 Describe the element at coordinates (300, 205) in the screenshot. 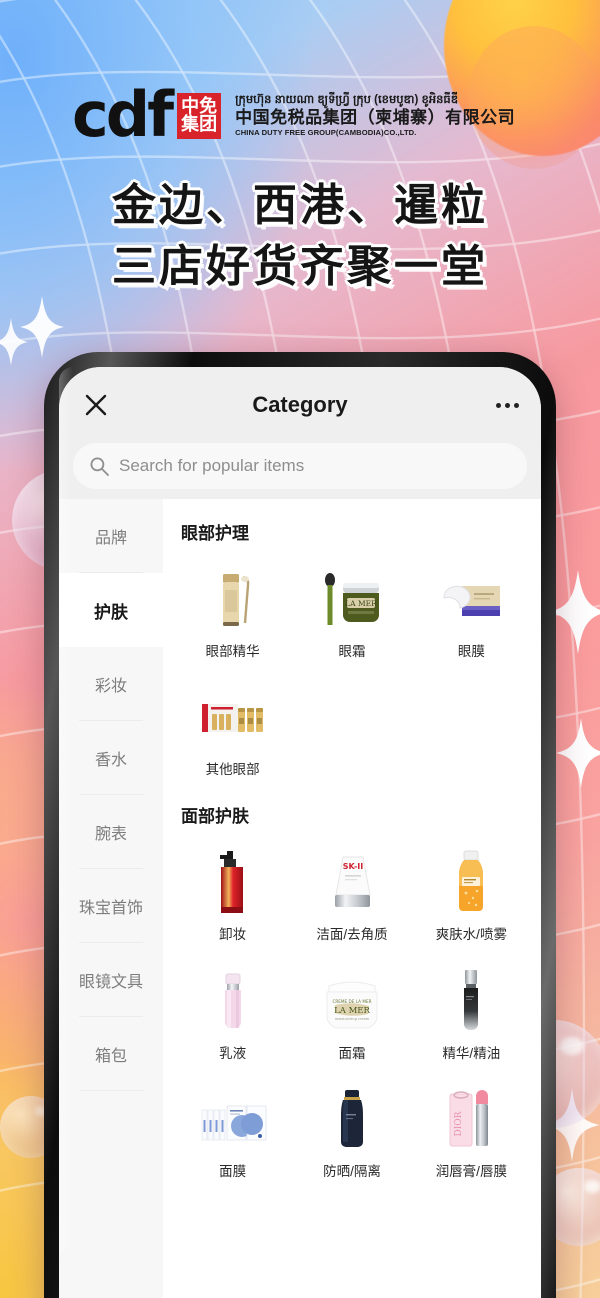

I see `headline-line-1: 金边、西港、暹粒` at that location.